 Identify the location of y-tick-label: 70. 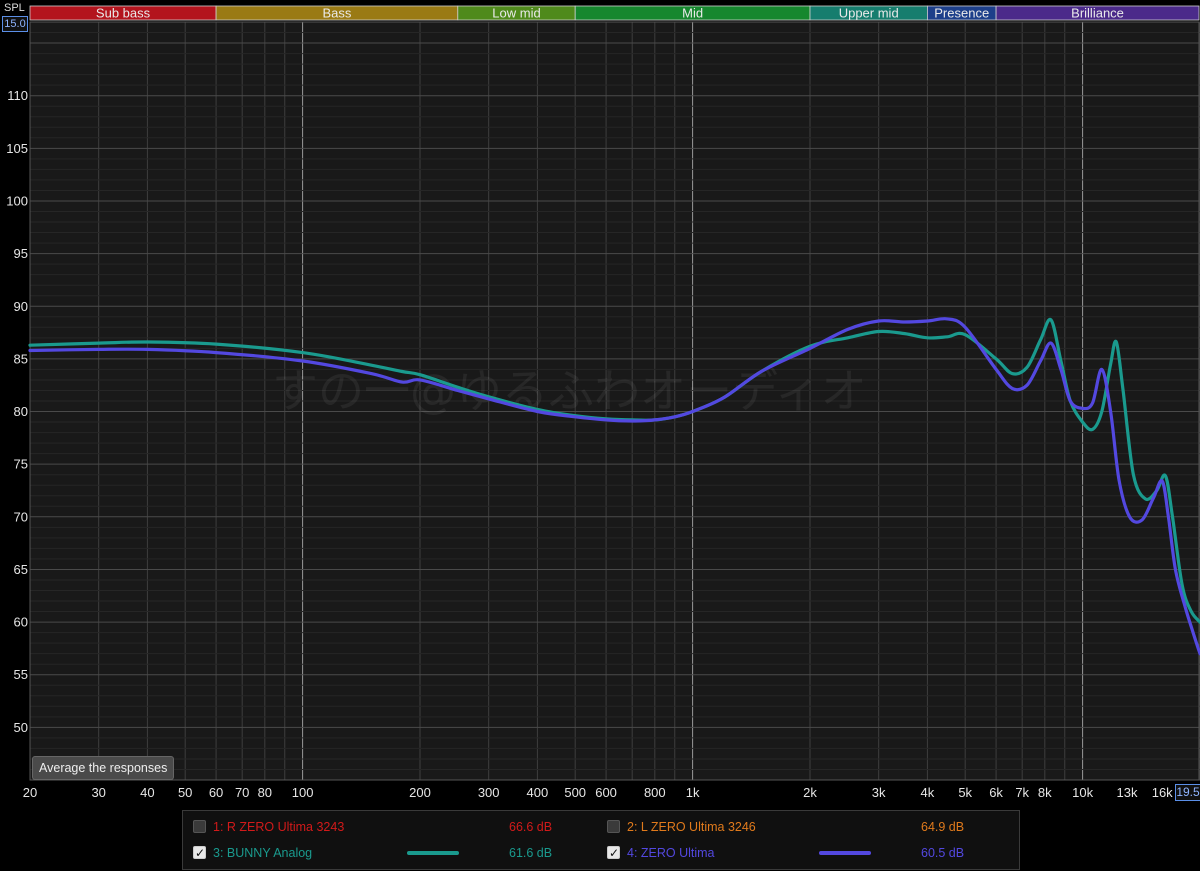
(21, 516).